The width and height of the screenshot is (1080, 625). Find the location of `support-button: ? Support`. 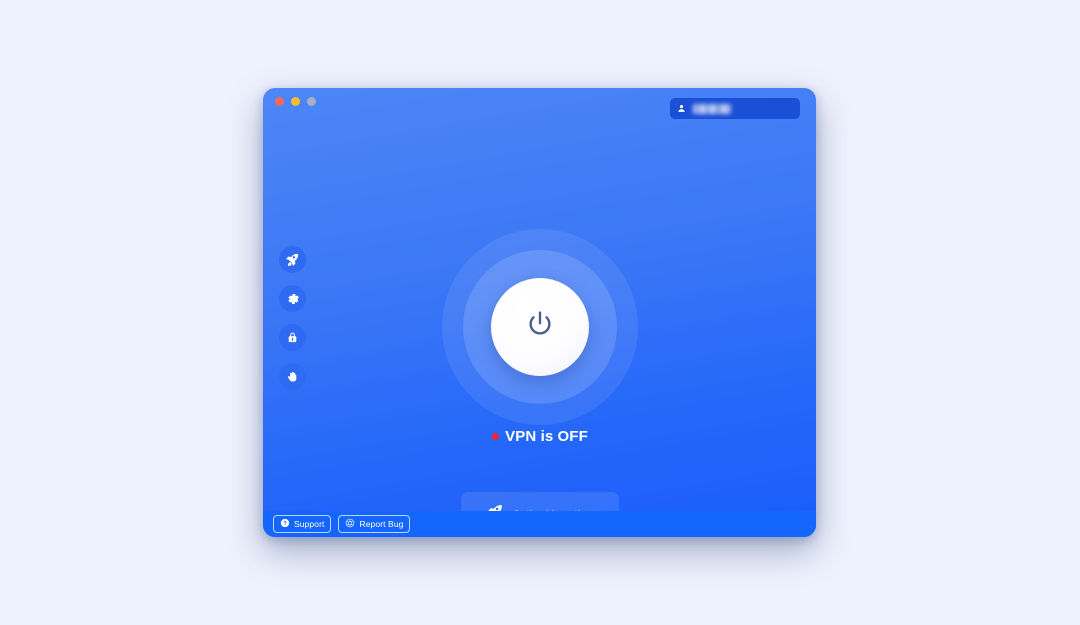

support-button: ? Support is located at coordinates (302, 524).